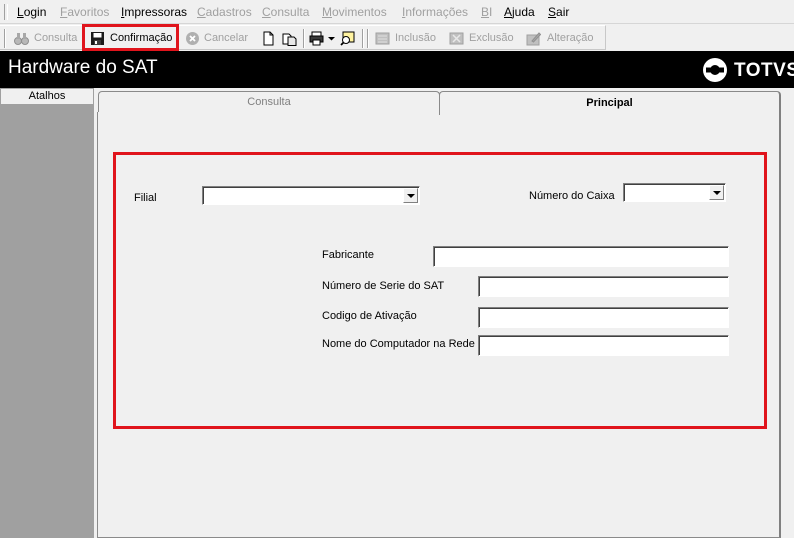 This screenshot has width=794, height=538. Describe the element at coordinates (715, 70) in the screenshot. I see `totvs-logo-icon` at that location.